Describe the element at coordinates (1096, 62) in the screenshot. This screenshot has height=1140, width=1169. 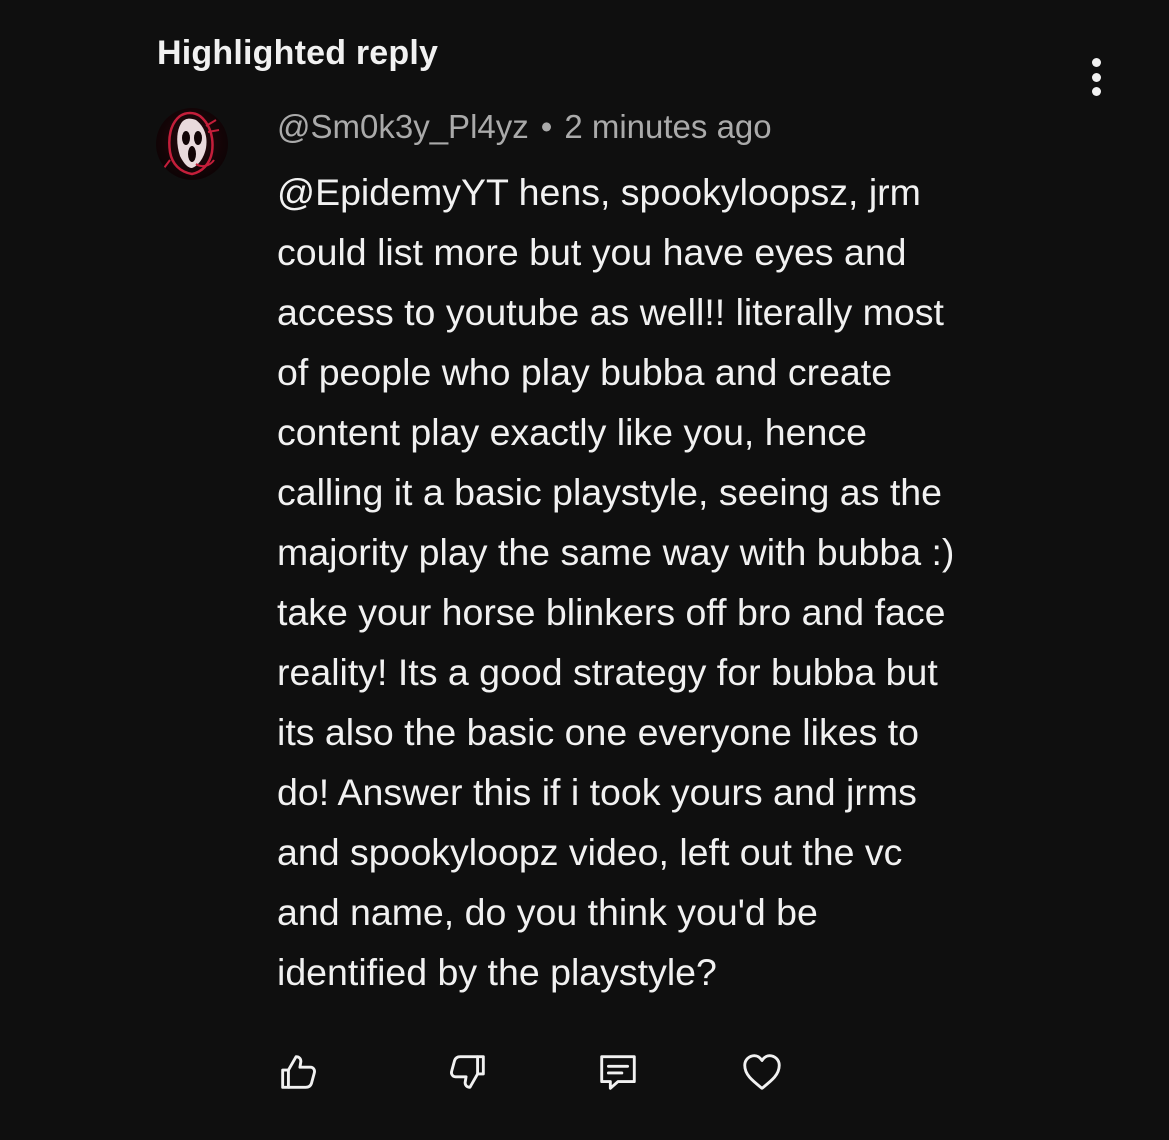
I see `more-vertical-icon` at that location.